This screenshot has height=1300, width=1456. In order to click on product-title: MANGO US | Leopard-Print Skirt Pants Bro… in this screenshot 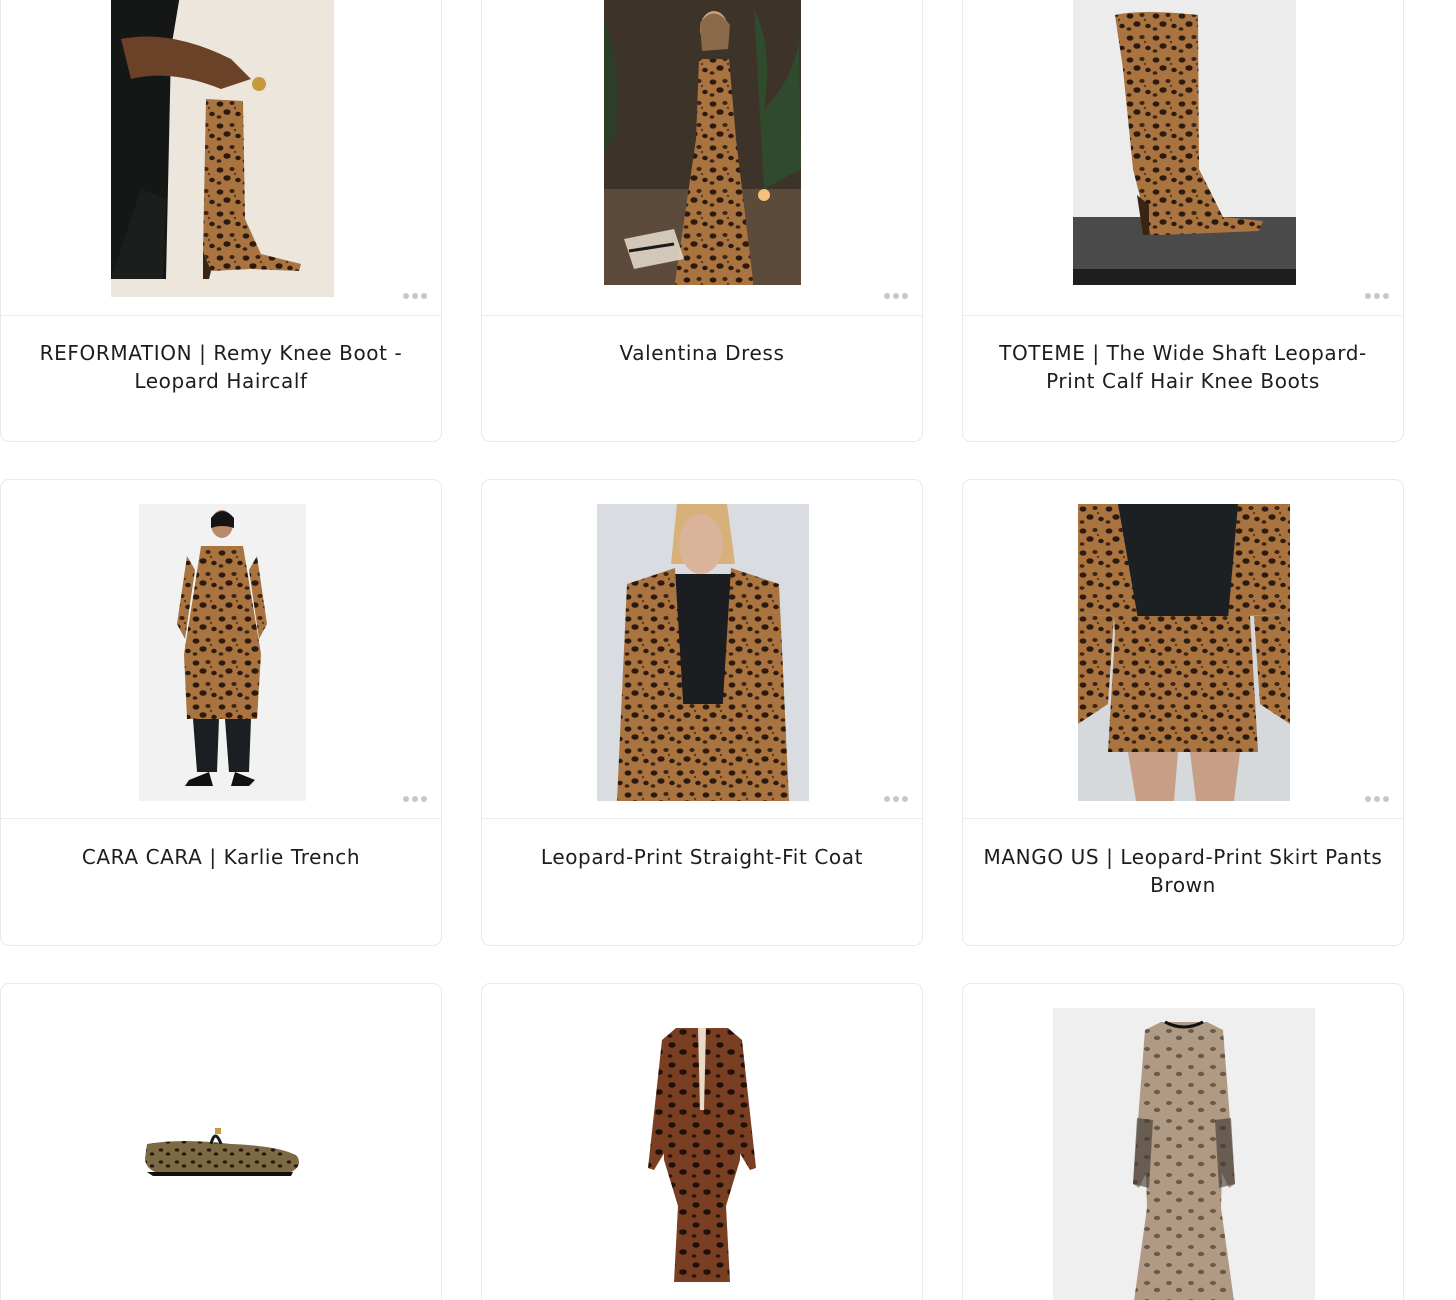, I will do `click(1183, 871)`.